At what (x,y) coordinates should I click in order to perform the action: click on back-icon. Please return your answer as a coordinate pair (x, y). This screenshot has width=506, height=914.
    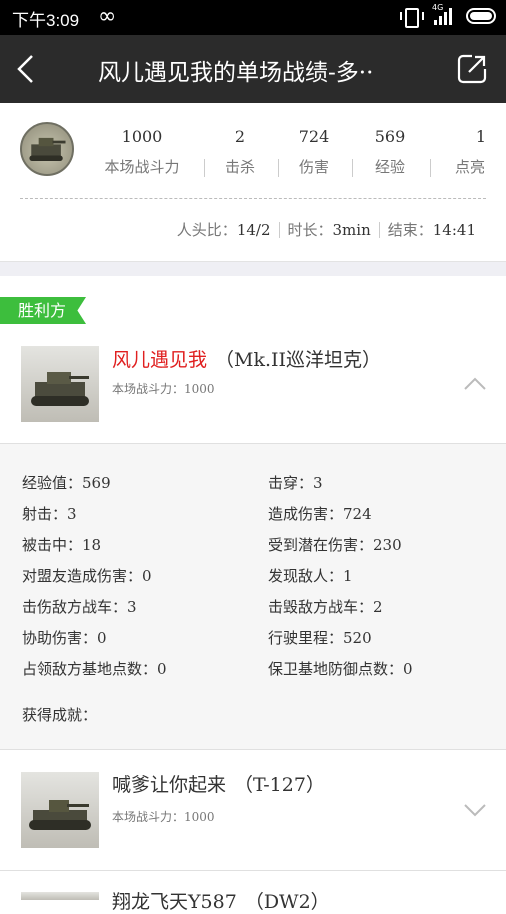
    Looking at the image, I should click on (27, 69).